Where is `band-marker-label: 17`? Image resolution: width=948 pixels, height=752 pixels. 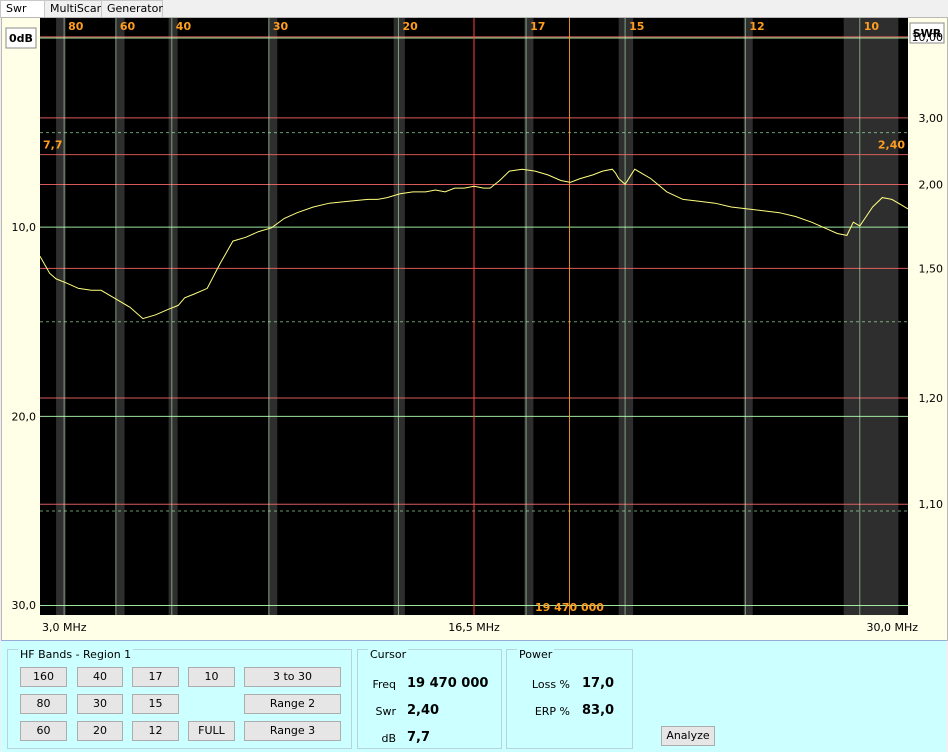
band-marker-label: 17 is located at coordinates (537, 26).